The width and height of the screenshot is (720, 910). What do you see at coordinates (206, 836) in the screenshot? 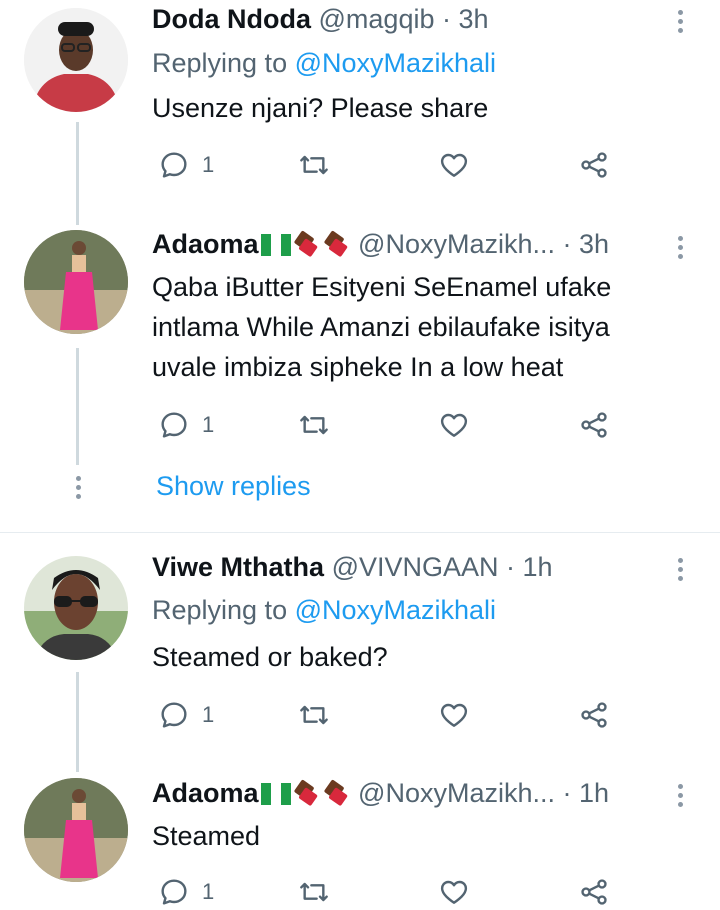
I see `tweet-text: Steamed` at bounding box center [206, 836].